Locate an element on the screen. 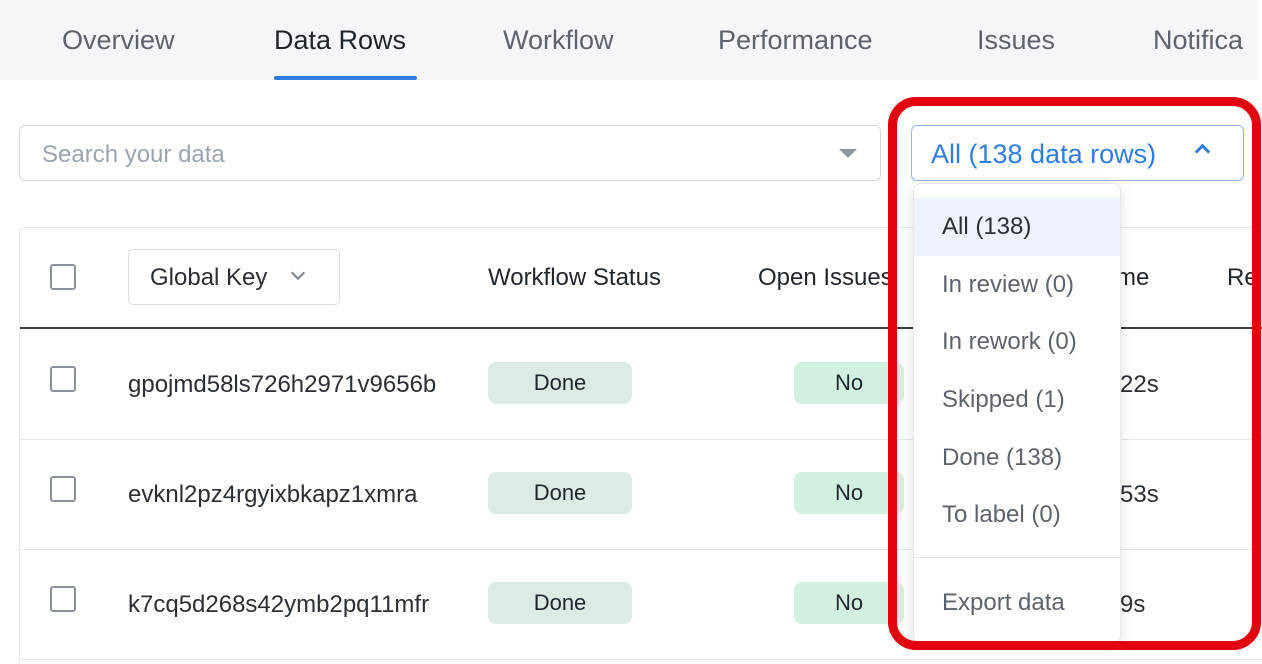 Image resolution: width=1262 pixels, height=664 pixels. chevron-down-icon is located at coordinates (298, 273).